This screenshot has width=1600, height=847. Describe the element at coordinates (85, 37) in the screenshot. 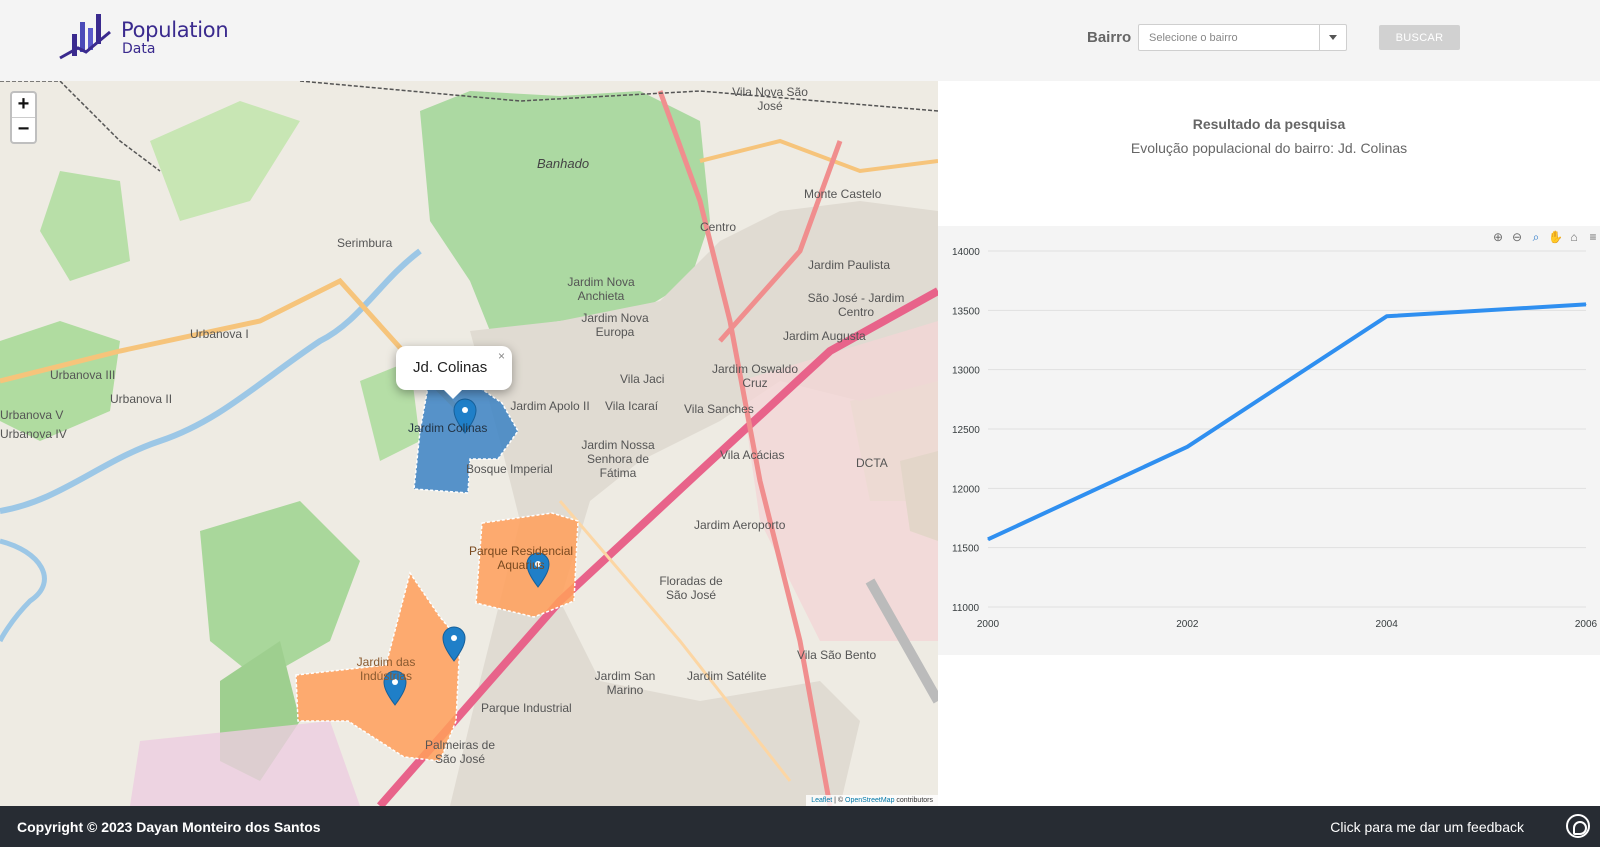

I see `bar-chart-logo-icon` at that location.